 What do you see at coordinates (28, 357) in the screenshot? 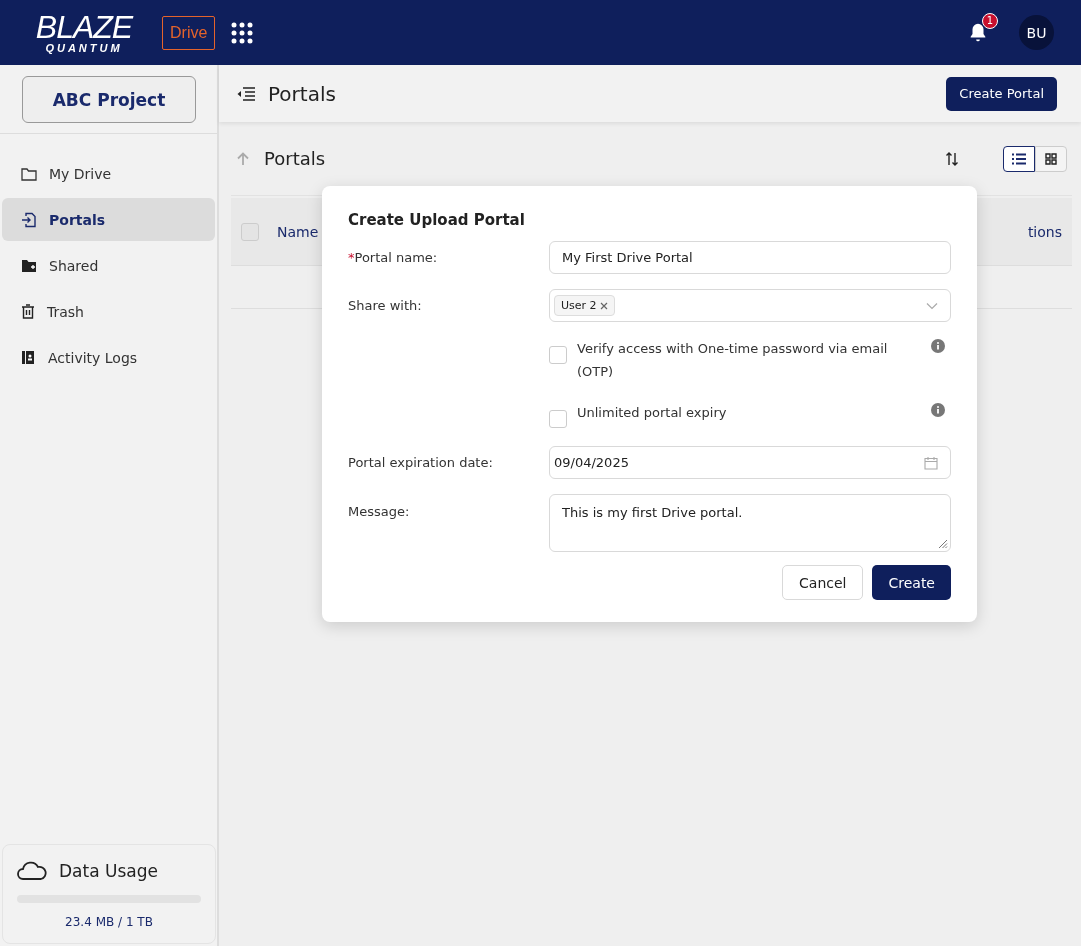
I see `logbook-icon` at bounding box center [28, 357].